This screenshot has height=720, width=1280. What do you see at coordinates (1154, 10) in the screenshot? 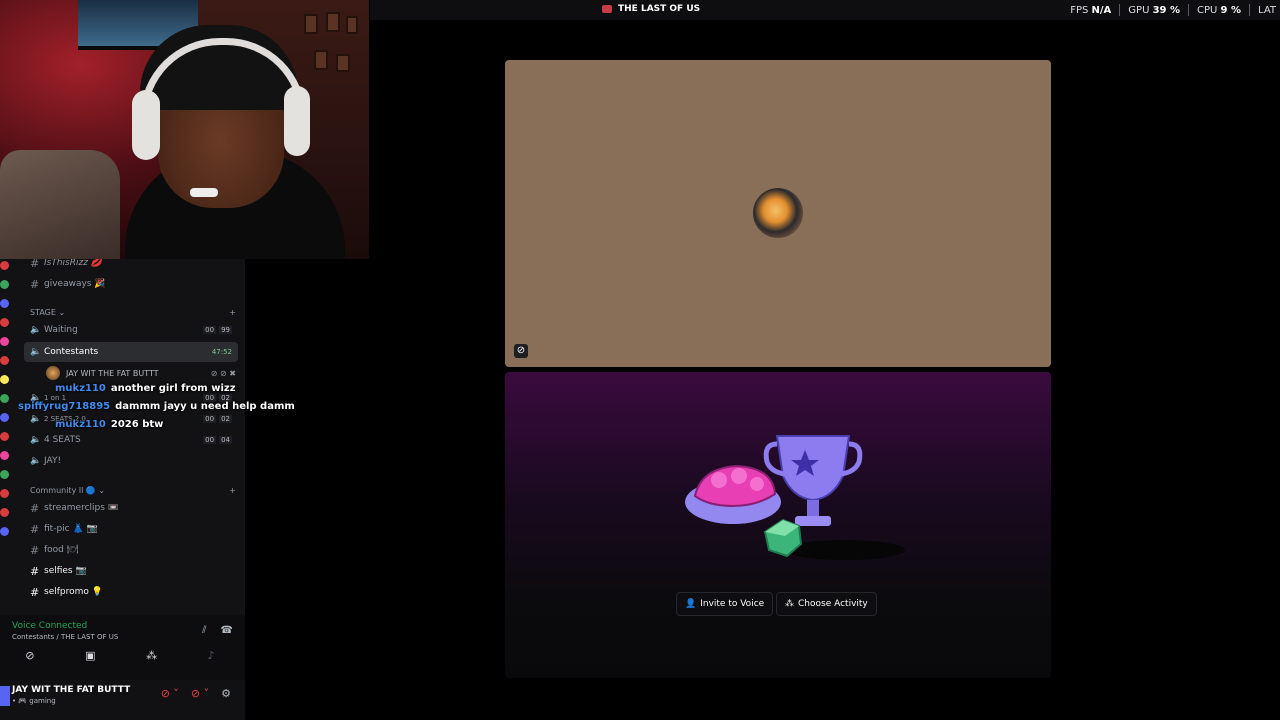
I see `gpu-stat: GPU 39 %` at bounding box center [1154, 10].